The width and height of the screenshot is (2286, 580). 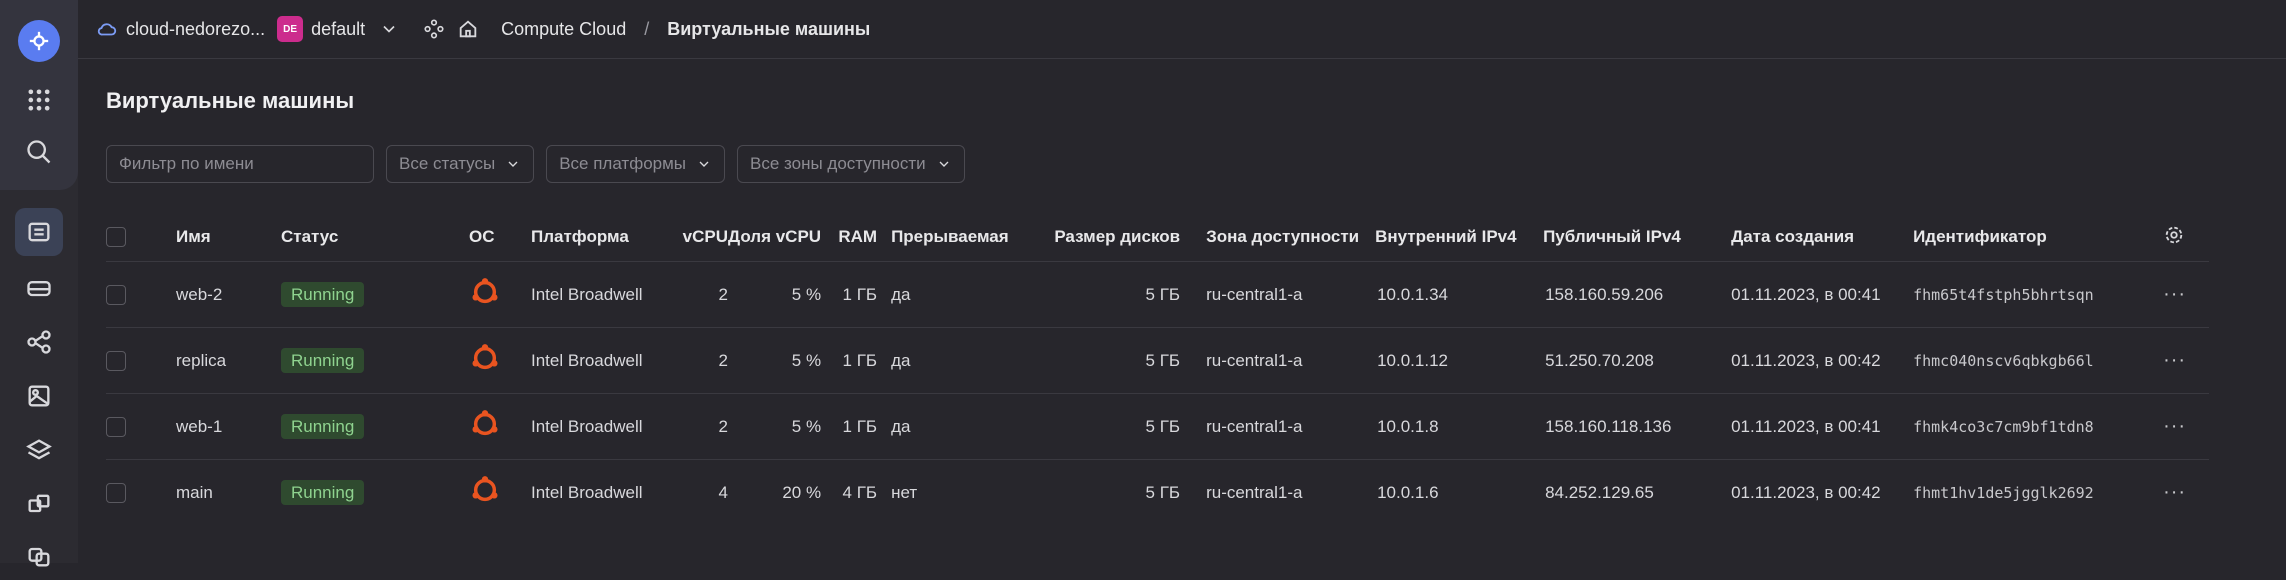 What do you see at coordinates (1822, 426) in the screenshot?
I see `created-cell: 01.11.2023, в 00:41` at bounding box center [1822, 426].